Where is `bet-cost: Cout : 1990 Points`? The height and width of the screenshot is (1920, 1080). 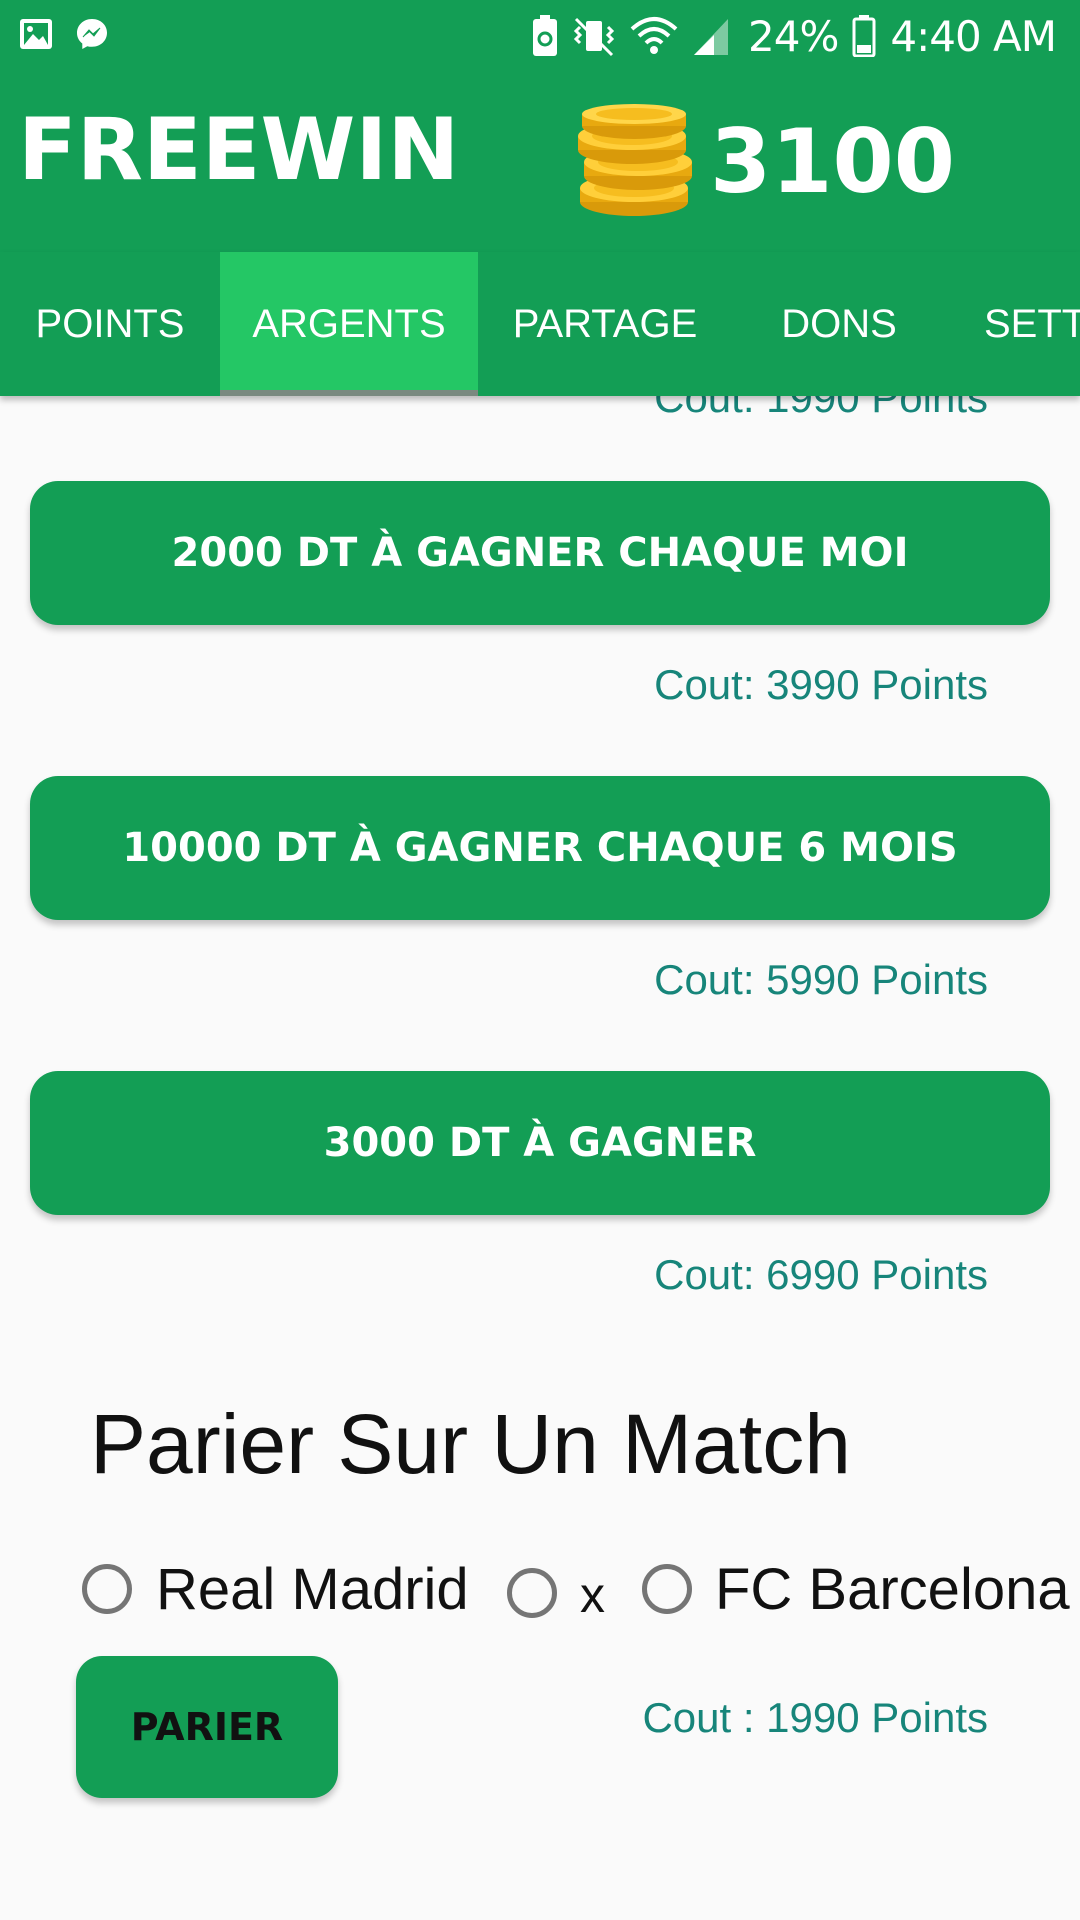
bet-cost: Cout : 1990 Points is located at coordinates (815, 1717).